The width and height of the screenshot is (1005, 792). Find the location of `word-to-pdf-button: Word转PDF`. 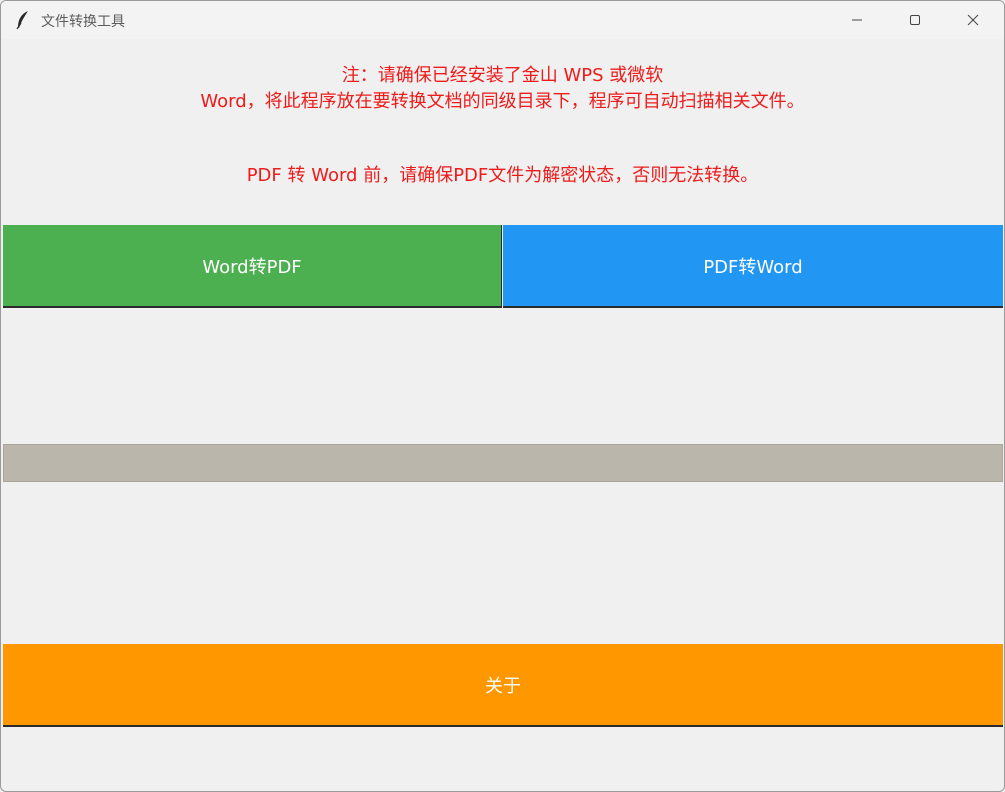

word-to-pdf-button: Word转PDF is located at coordinates (252, 266).